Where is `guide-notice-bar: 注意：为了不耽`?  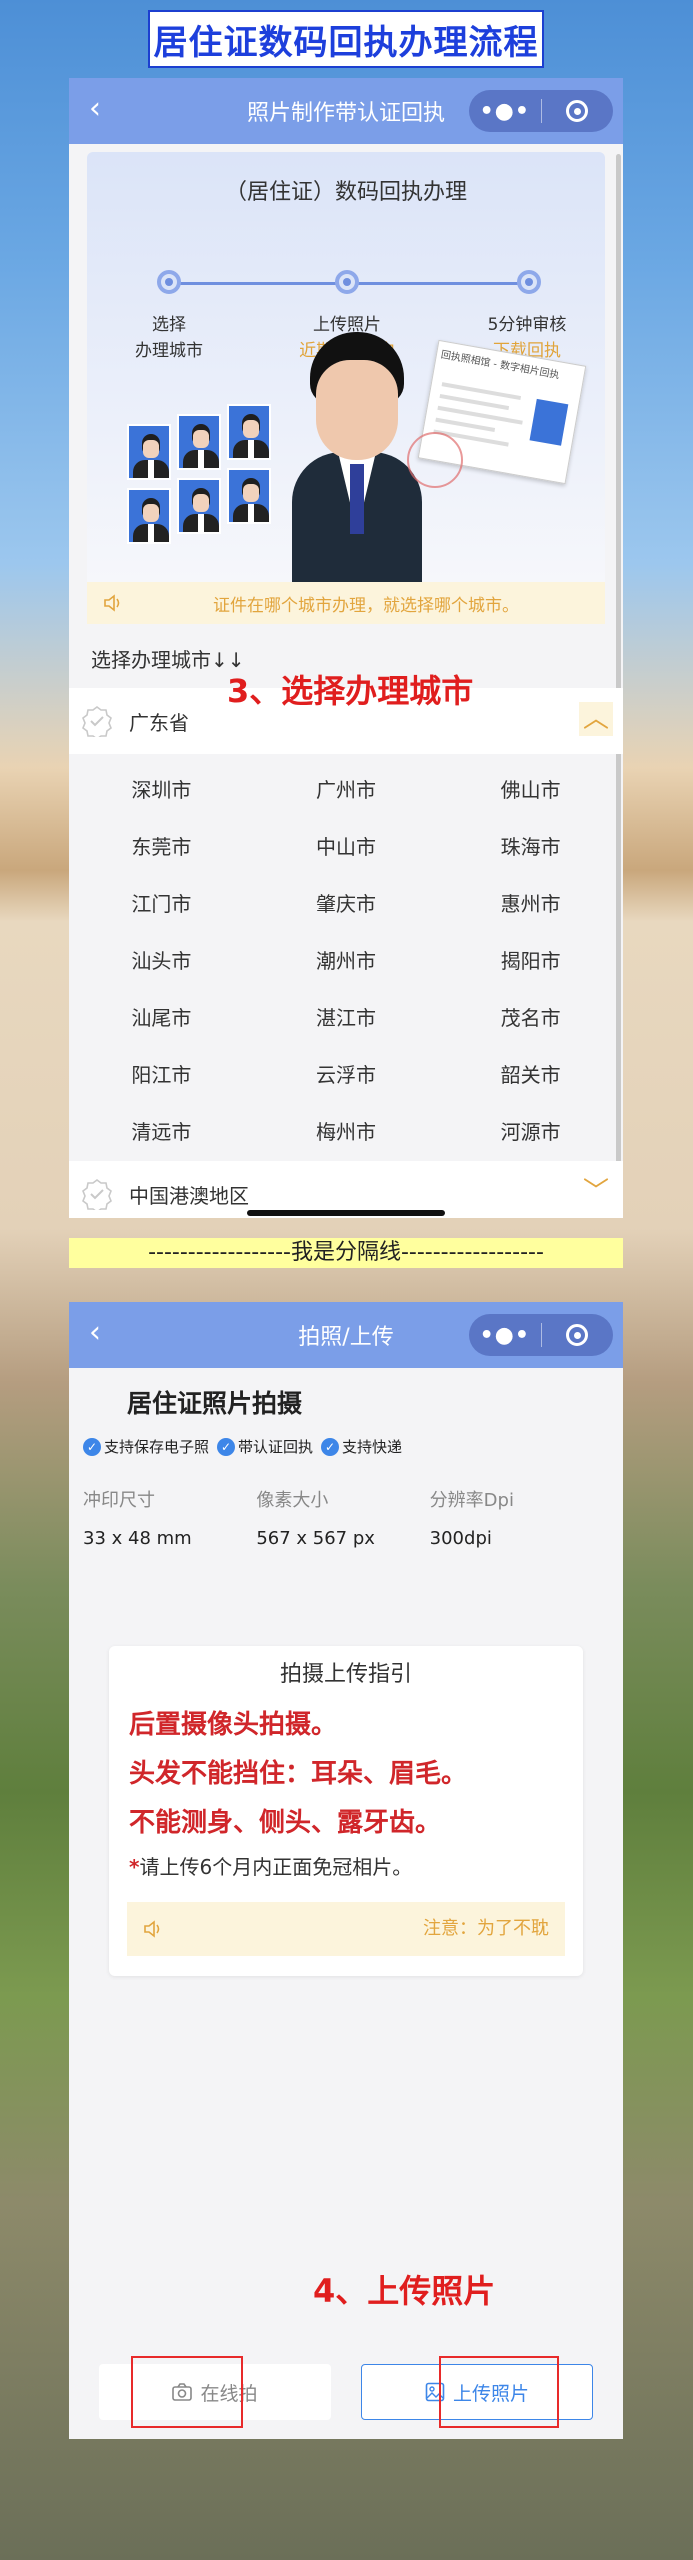
guide-notice-bar: 注意：为了不耽 is located at coordinates (346, 1929).